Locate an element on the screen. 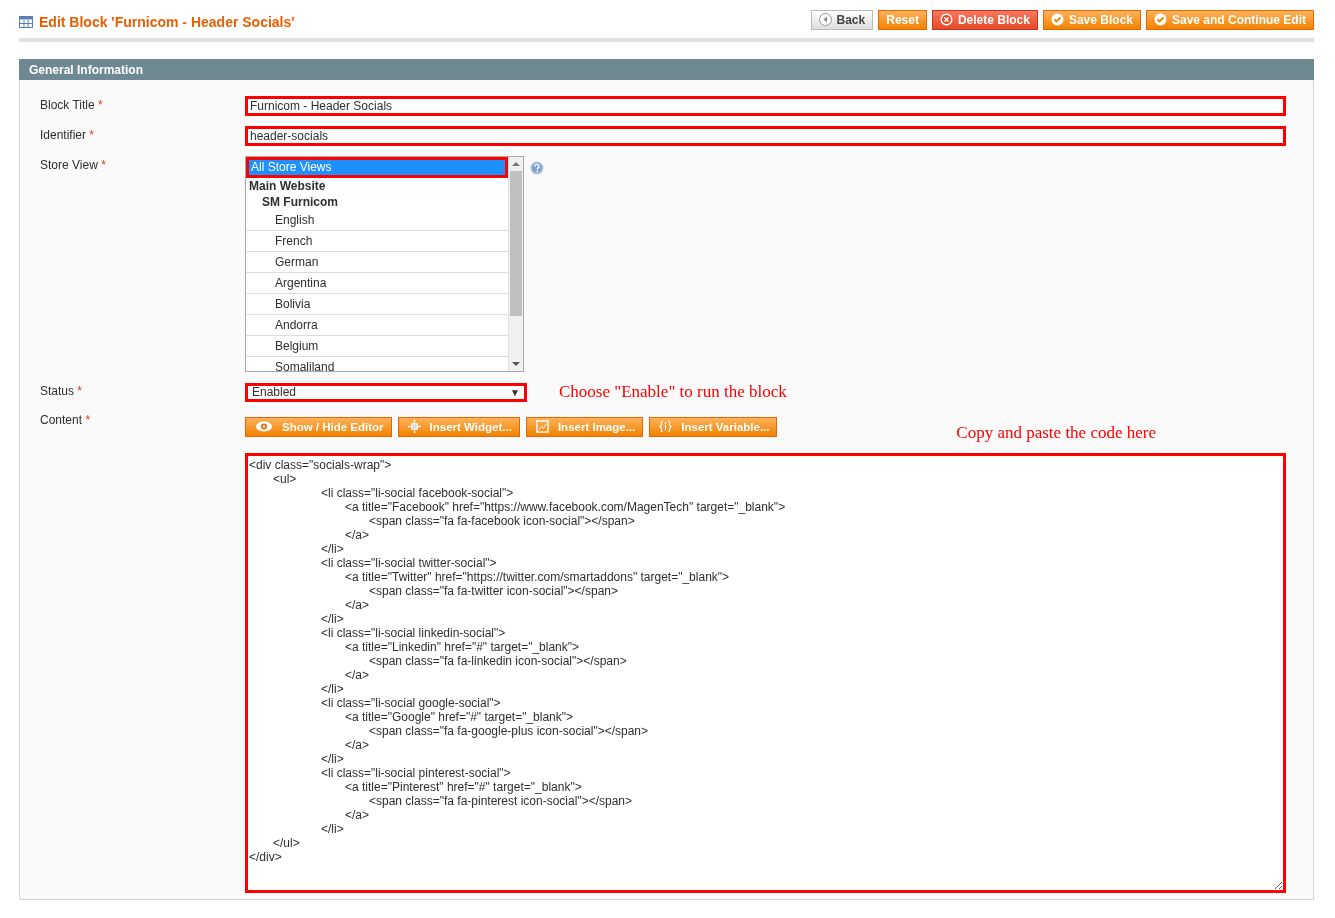 The height and width of the screenshot is (918, 1335). option-group-label: SM Furnicom is located at coordinates (300, 202).